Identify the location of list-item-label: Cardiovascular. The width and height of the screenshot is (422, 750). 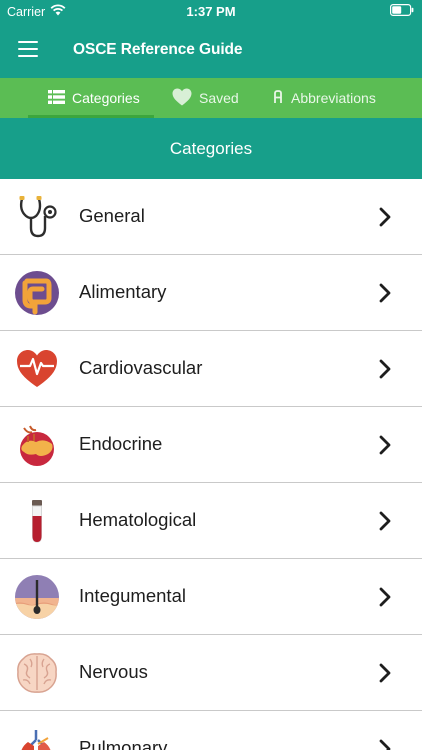
(141, 367).